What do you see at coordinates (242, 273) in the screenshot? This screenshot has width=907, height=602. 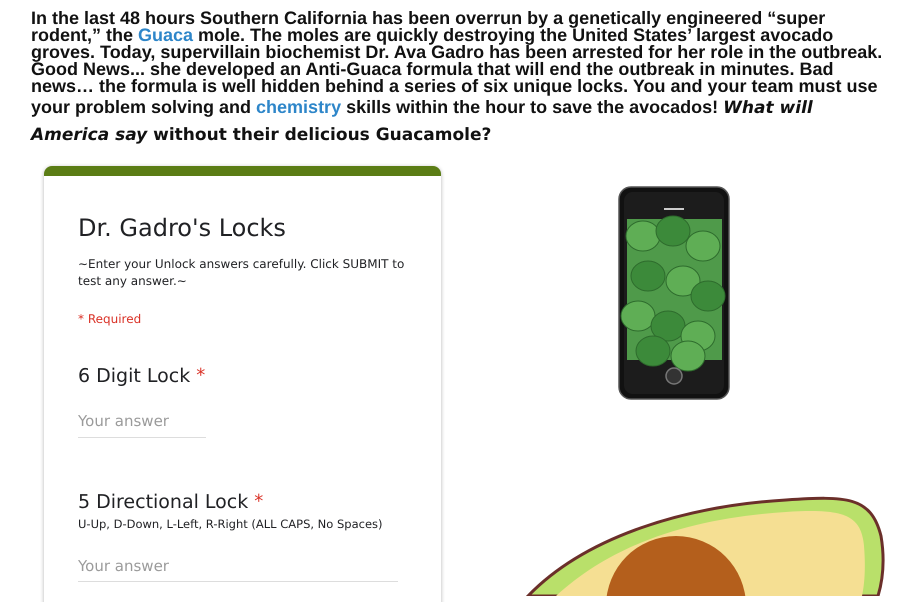 I see `form-description: ~Enter your Unlock answers carefully. Click SUBMIT to test any answer.~` at bounding box center [242, 273].